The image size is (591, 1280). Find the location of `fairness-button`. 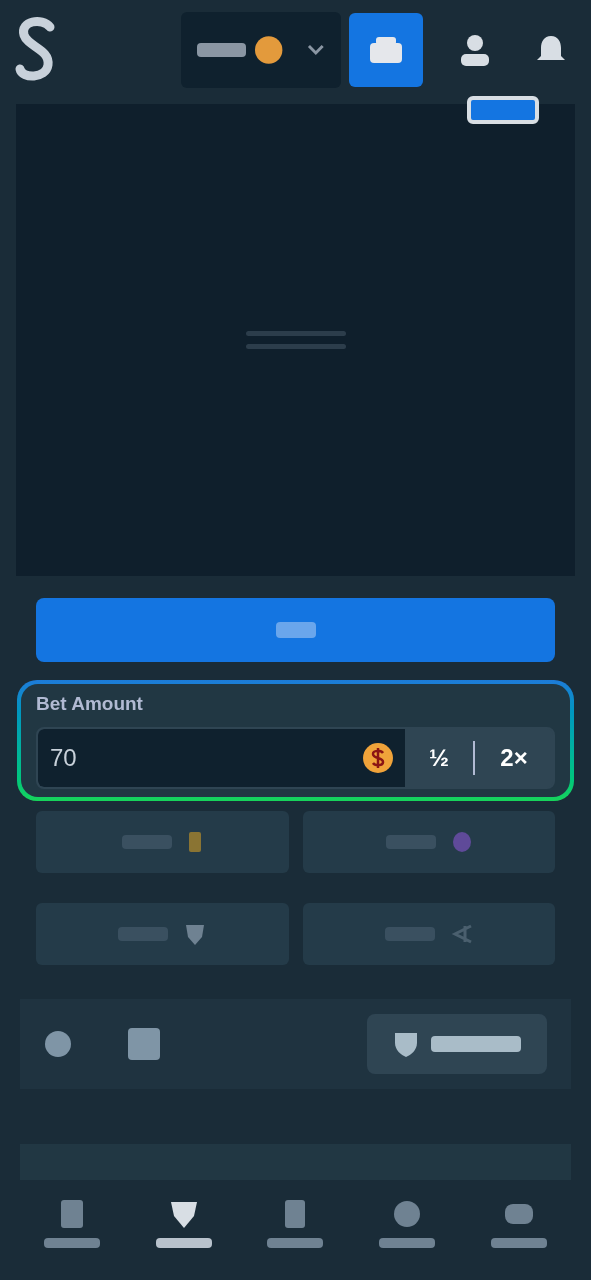

fairness-button is located at coordinates (457, 1043).